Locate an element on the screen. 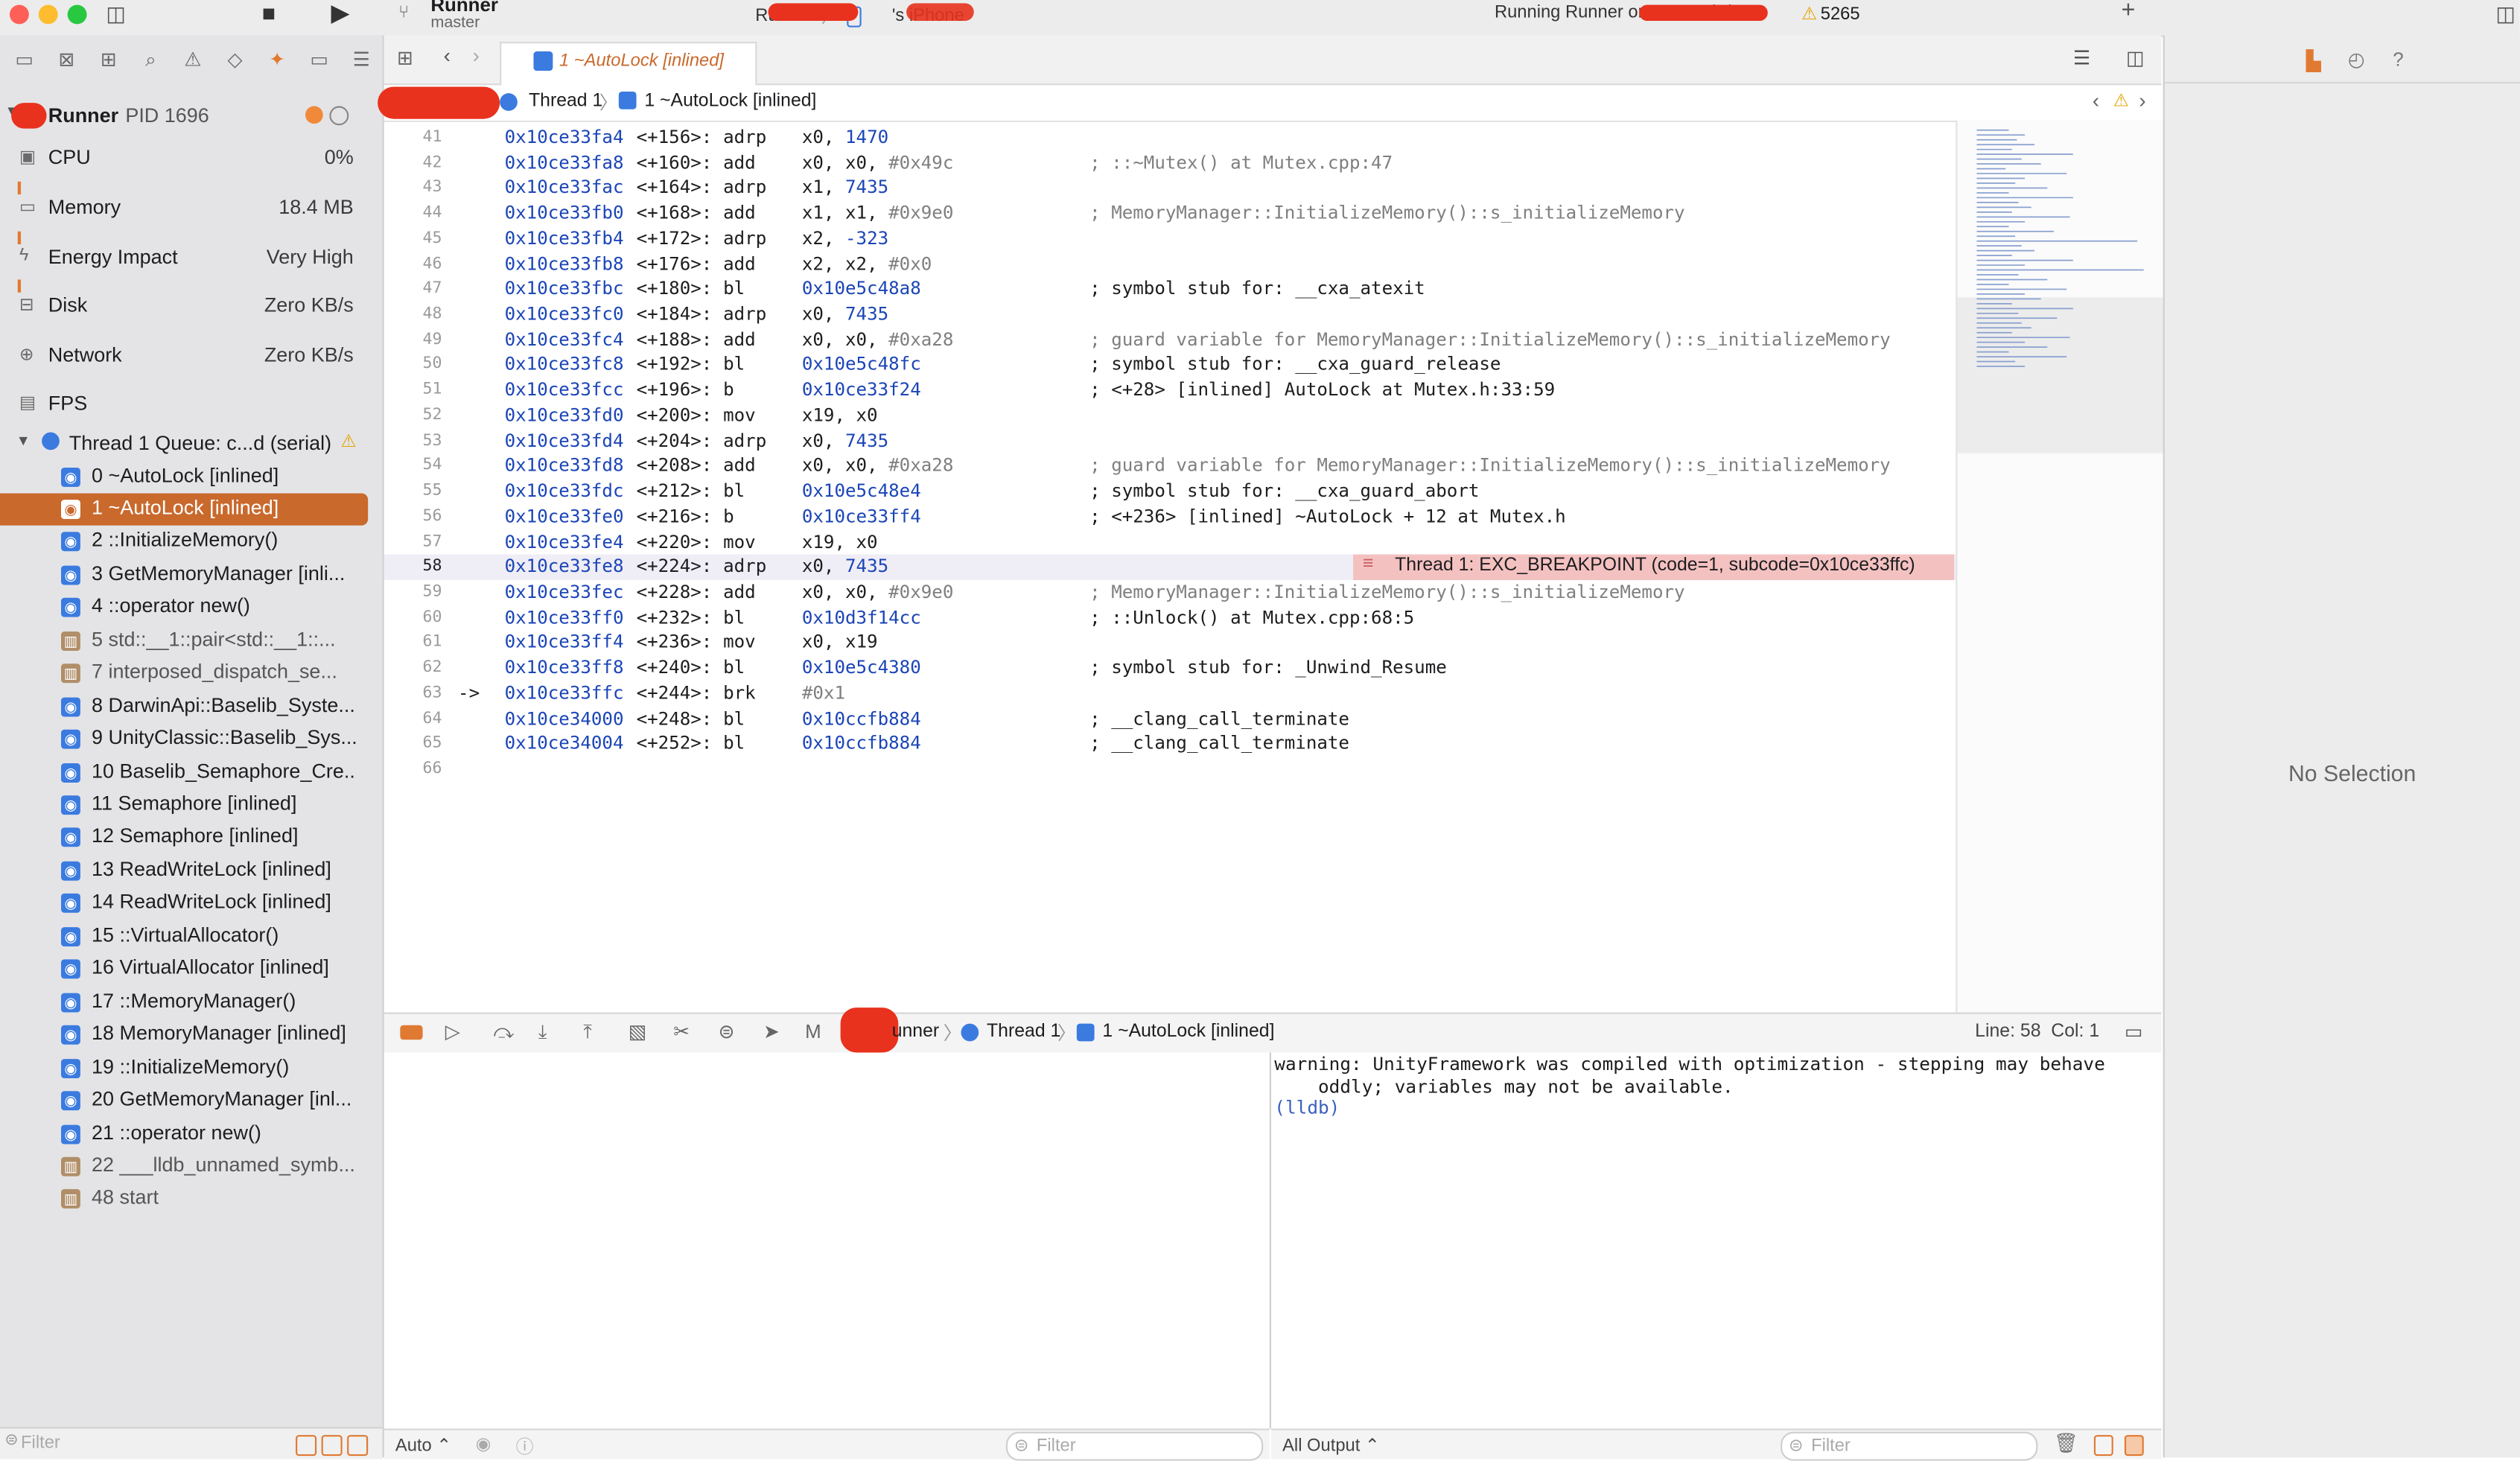 This screenshot has height=1461, width=2520. find-navigator-icon: ⌕ is located at coordinates (151, 60).